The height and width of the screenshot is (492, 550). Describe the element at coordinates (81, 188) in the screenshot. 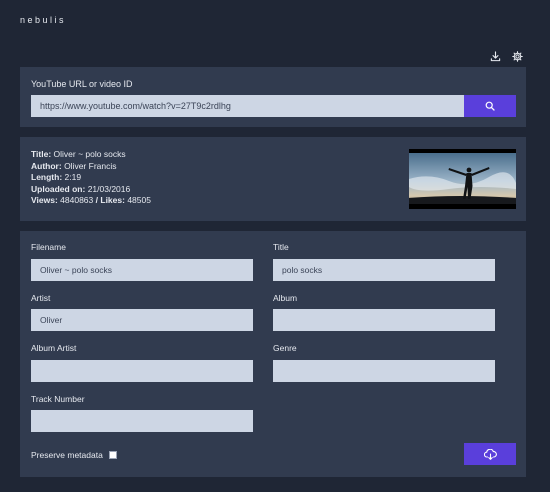

I see `info-uploaded-row: Uploaded on: 21/03/2016` at that location.